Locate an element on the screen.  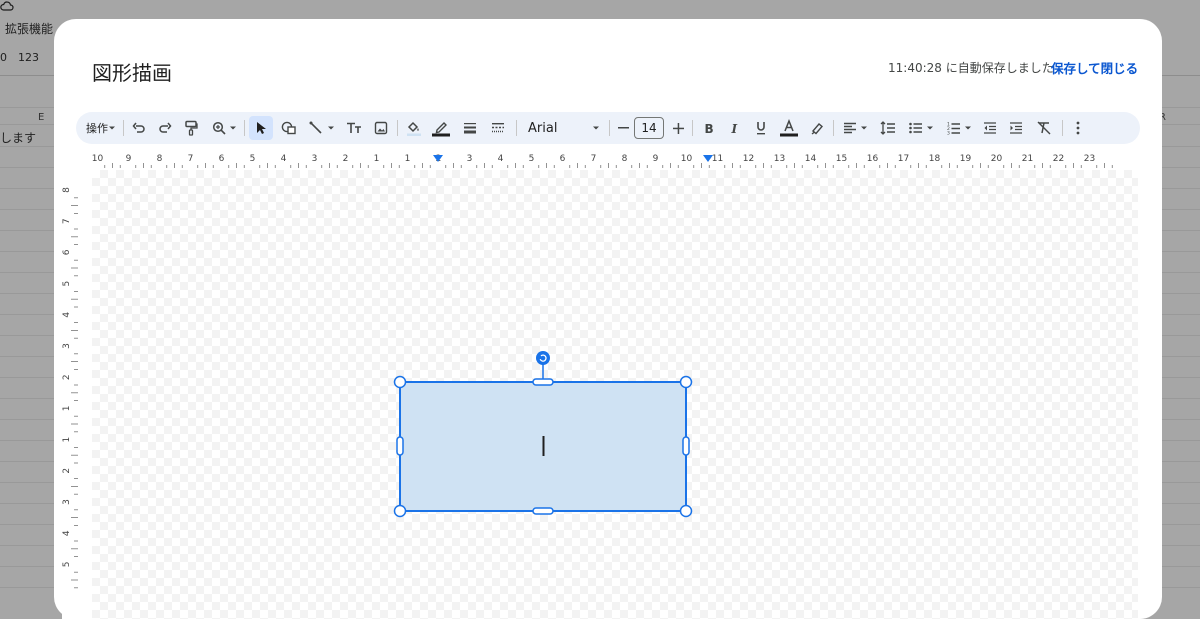
resize-handle-top-left is located at coordinates (400, 382).